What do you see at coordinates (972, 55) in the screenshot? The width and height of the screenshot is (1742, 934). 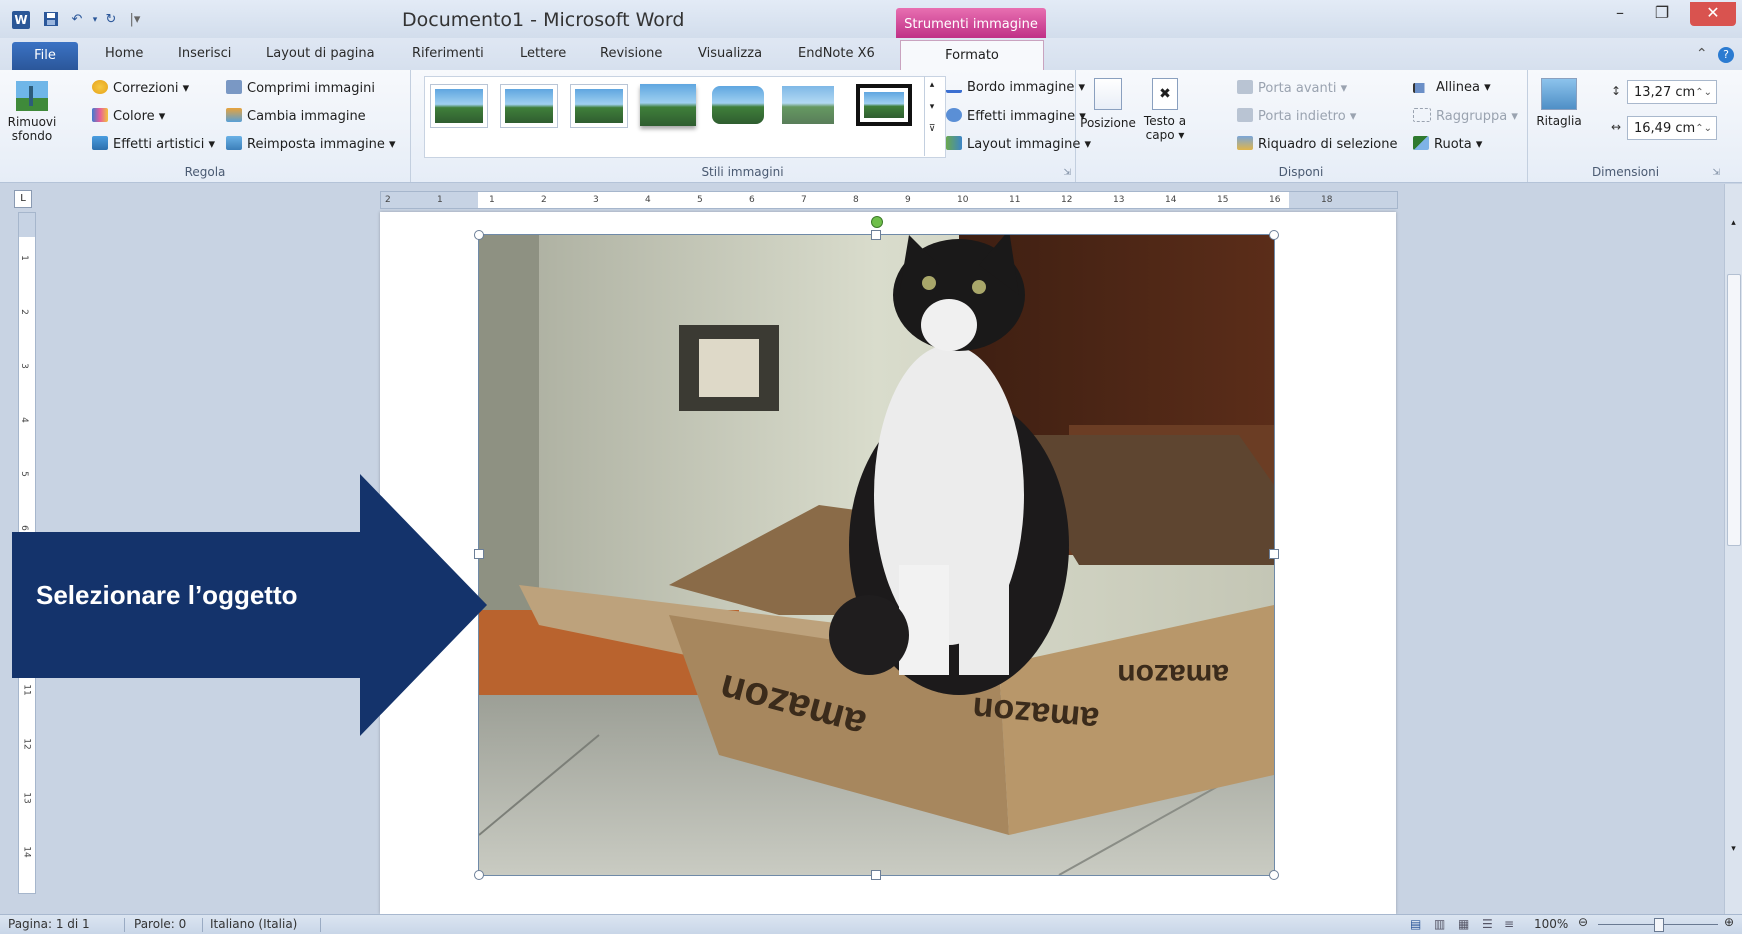 I see `tab-formato: Formato` at bounding box center [972, 55].